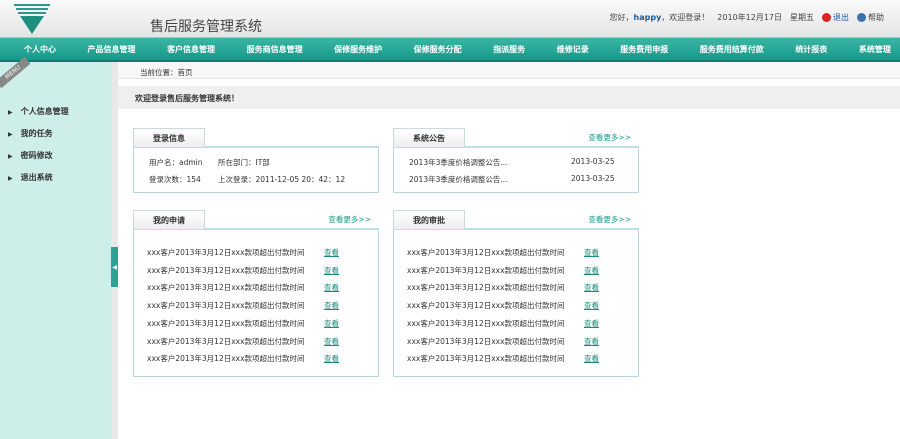 This screenshot has height=439, width=900. What do you see at coordinates (509, 70) in the screenshot?
I see `breadcrumb: 当前位置：首页` at bounding box center [509, 70].